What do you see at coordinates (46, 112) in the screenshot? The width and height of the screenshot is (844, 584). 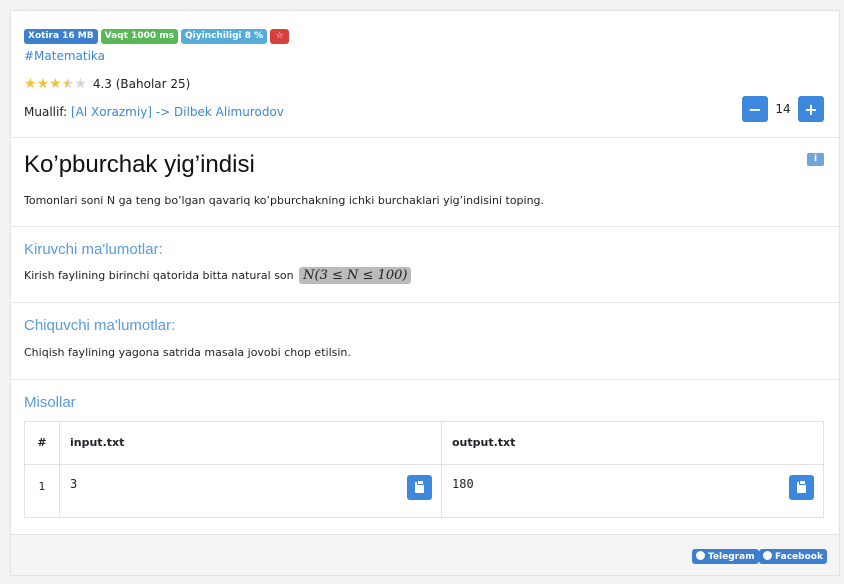 I see `author-label: Muallif:` at bounding box center [46, 112].